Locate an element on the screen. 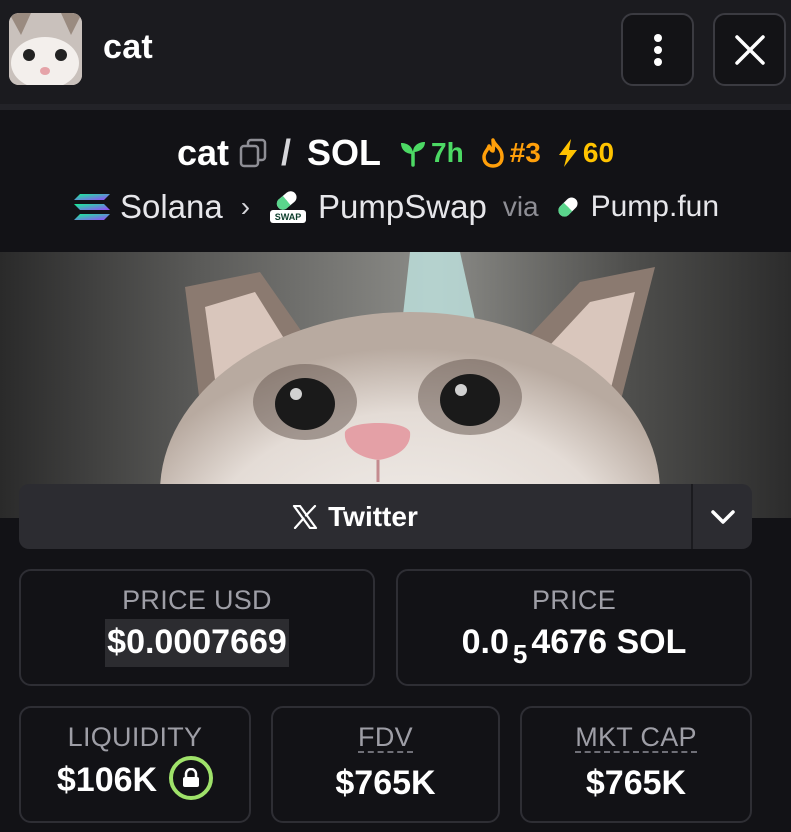 This screenshot has width=791, height=832. market-cap-label: MKT CAP is located at coordinates (636, 738).